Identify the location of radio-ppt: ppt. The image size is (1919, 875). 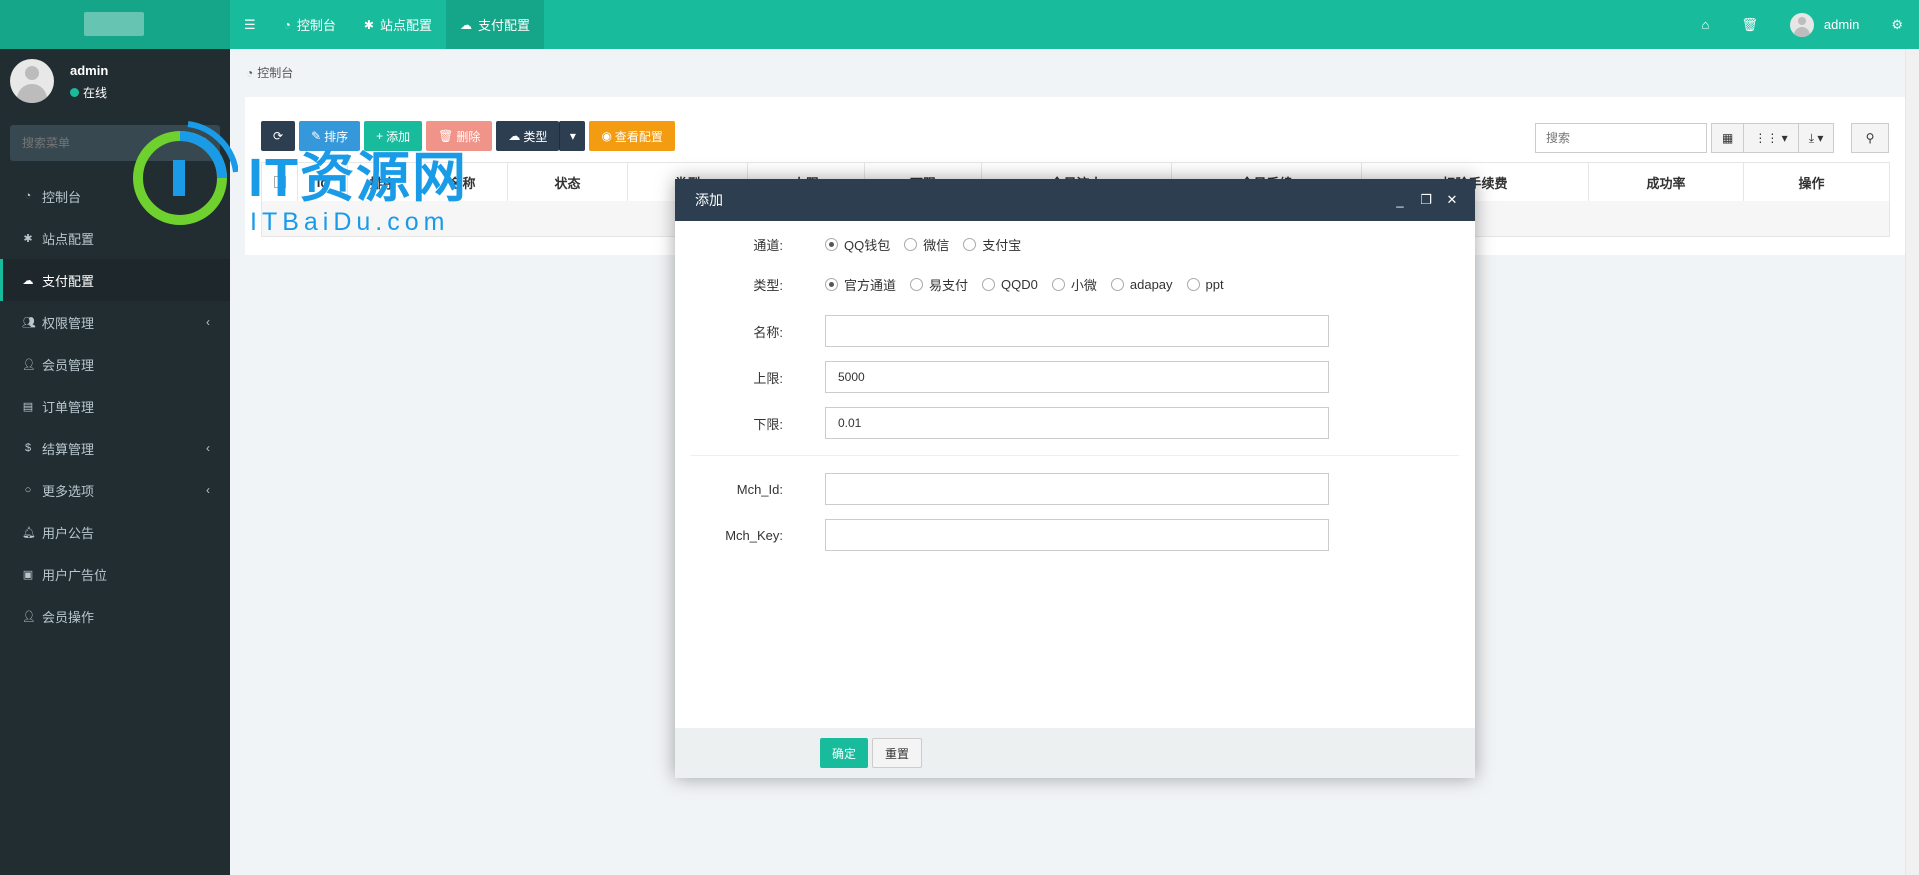
(1205, 284).